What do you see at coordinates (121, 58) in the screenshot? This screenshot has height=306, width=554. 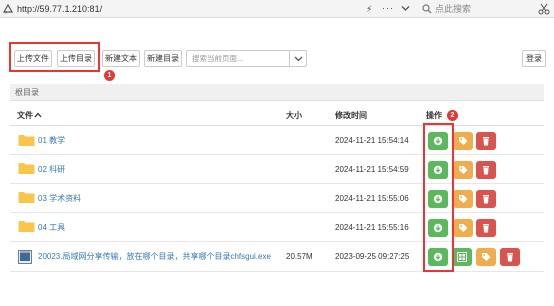 I see `new-text-button: 新建文本` at bounding box center [121, 58].